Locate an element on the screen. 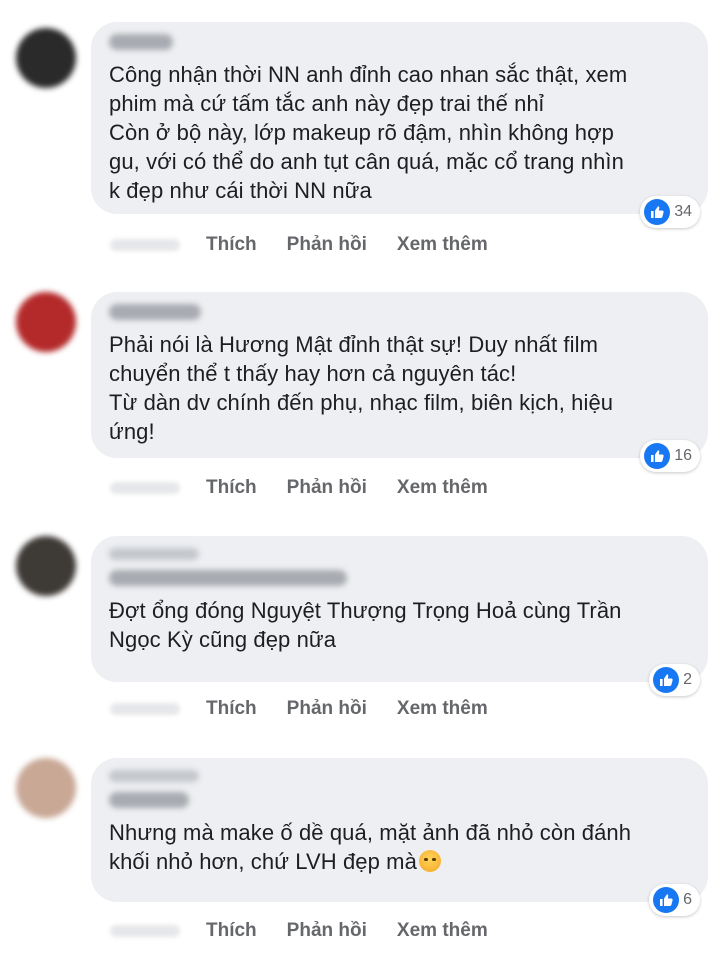 The image size is (720, 967). reaction-badge: 2 is located at coordinates (674, 680).